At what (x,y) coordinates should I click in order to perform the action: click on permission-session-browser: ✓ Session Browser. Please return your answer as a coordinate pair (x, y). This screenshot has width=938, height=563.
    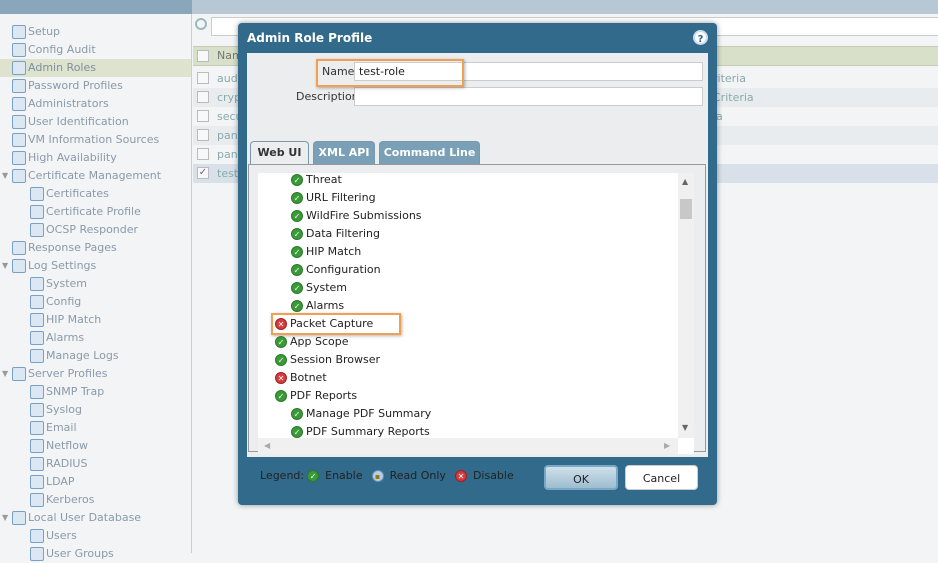
    Looking at the image, I should click on (327, 360).